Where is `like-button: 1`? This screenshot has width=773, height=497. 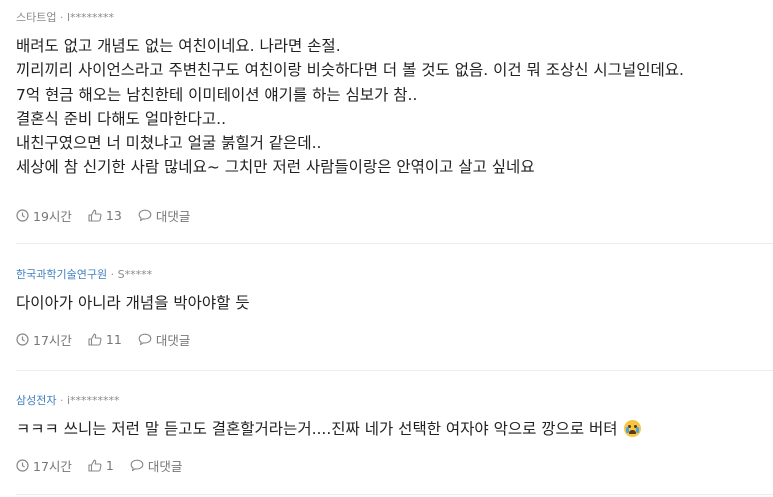
like-button: 1 is located at coordinates (101, 465).